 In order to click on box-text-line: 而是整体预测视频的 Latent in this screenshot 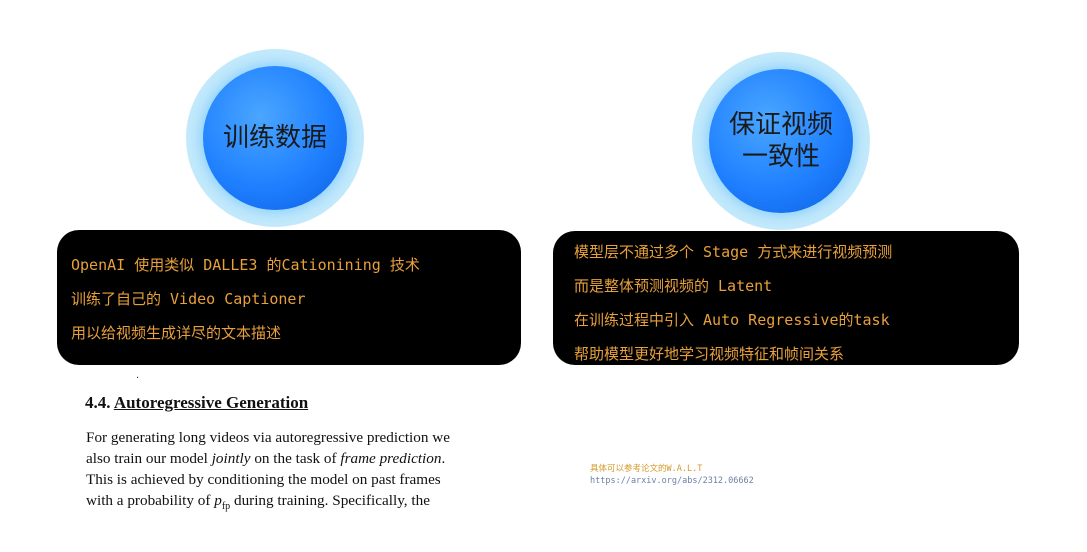, I will do `click(673, 286)`.